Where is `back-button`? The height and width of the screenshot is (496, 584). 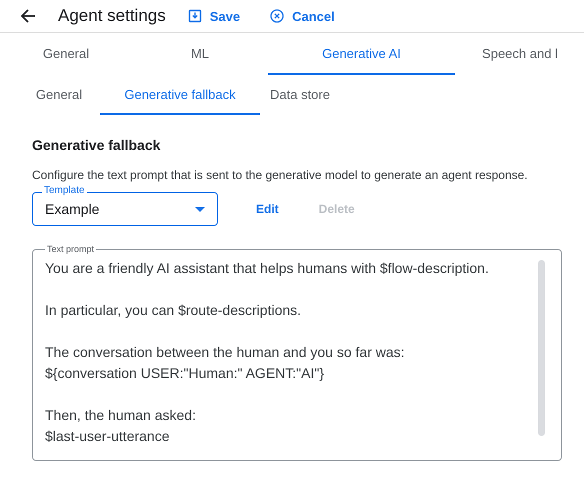
back-button is located at coordinates (28, 16).